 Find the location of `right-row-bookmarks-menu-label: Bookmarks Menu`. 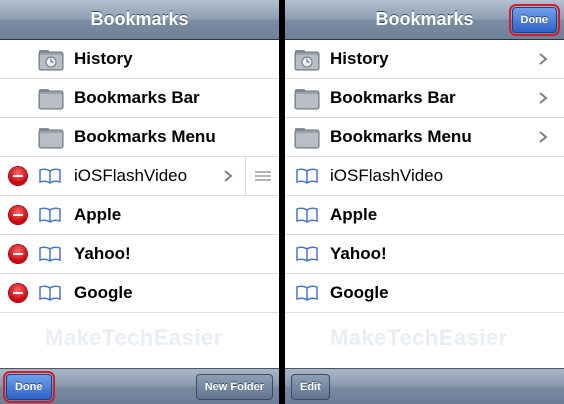

right-row-bookmarks-menu-label: Bookmarks Menu is located at coordinates (401, 136).